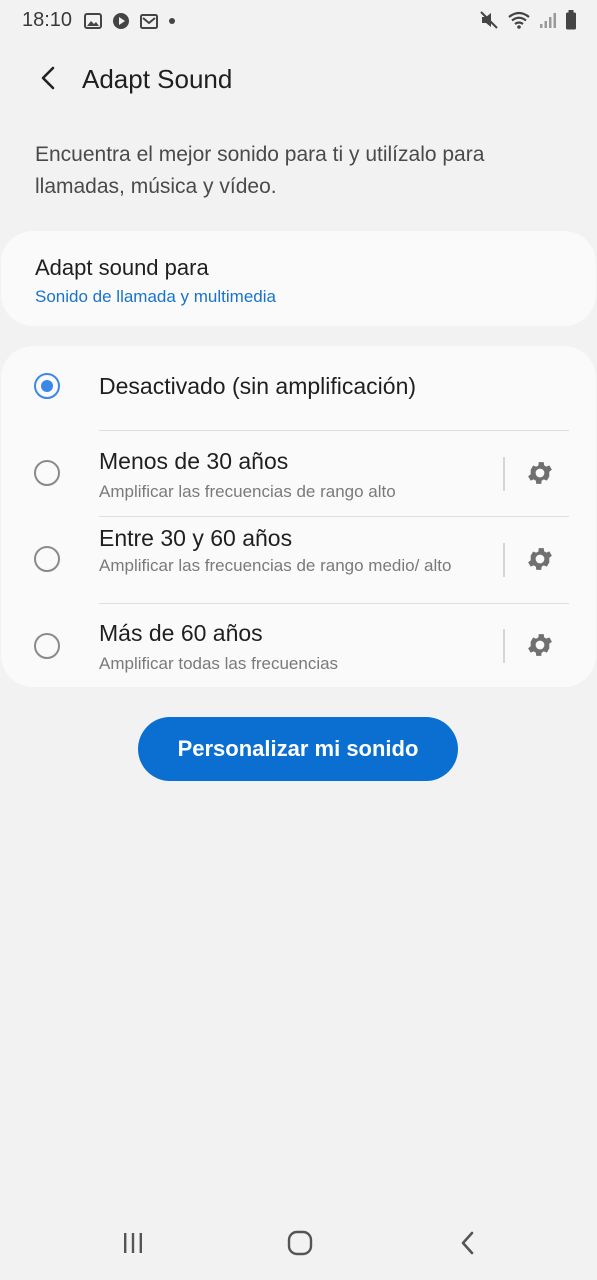  Describe the element at coordinates (181, 633) in the screenshot. I see `option-title: Más de 60 años` at that location.